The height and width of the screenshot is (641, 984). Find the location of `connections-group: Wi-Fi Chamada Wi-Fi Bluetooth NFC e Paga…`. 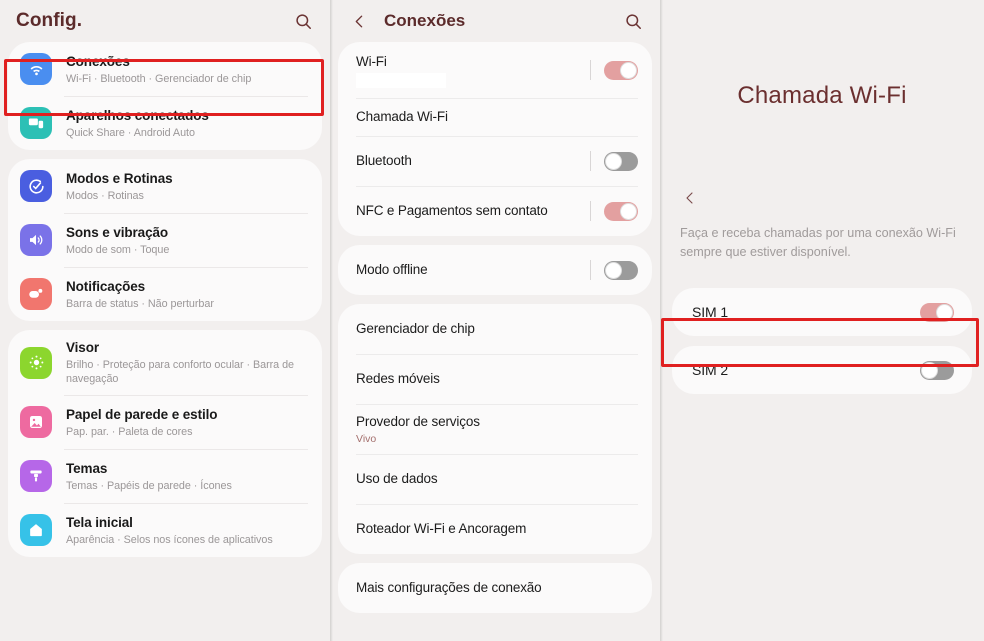

connections-group: Wi-Fi Chamada Wi-Fi Bluetooth NFC e Paga… is located at coordinates (495, 139).